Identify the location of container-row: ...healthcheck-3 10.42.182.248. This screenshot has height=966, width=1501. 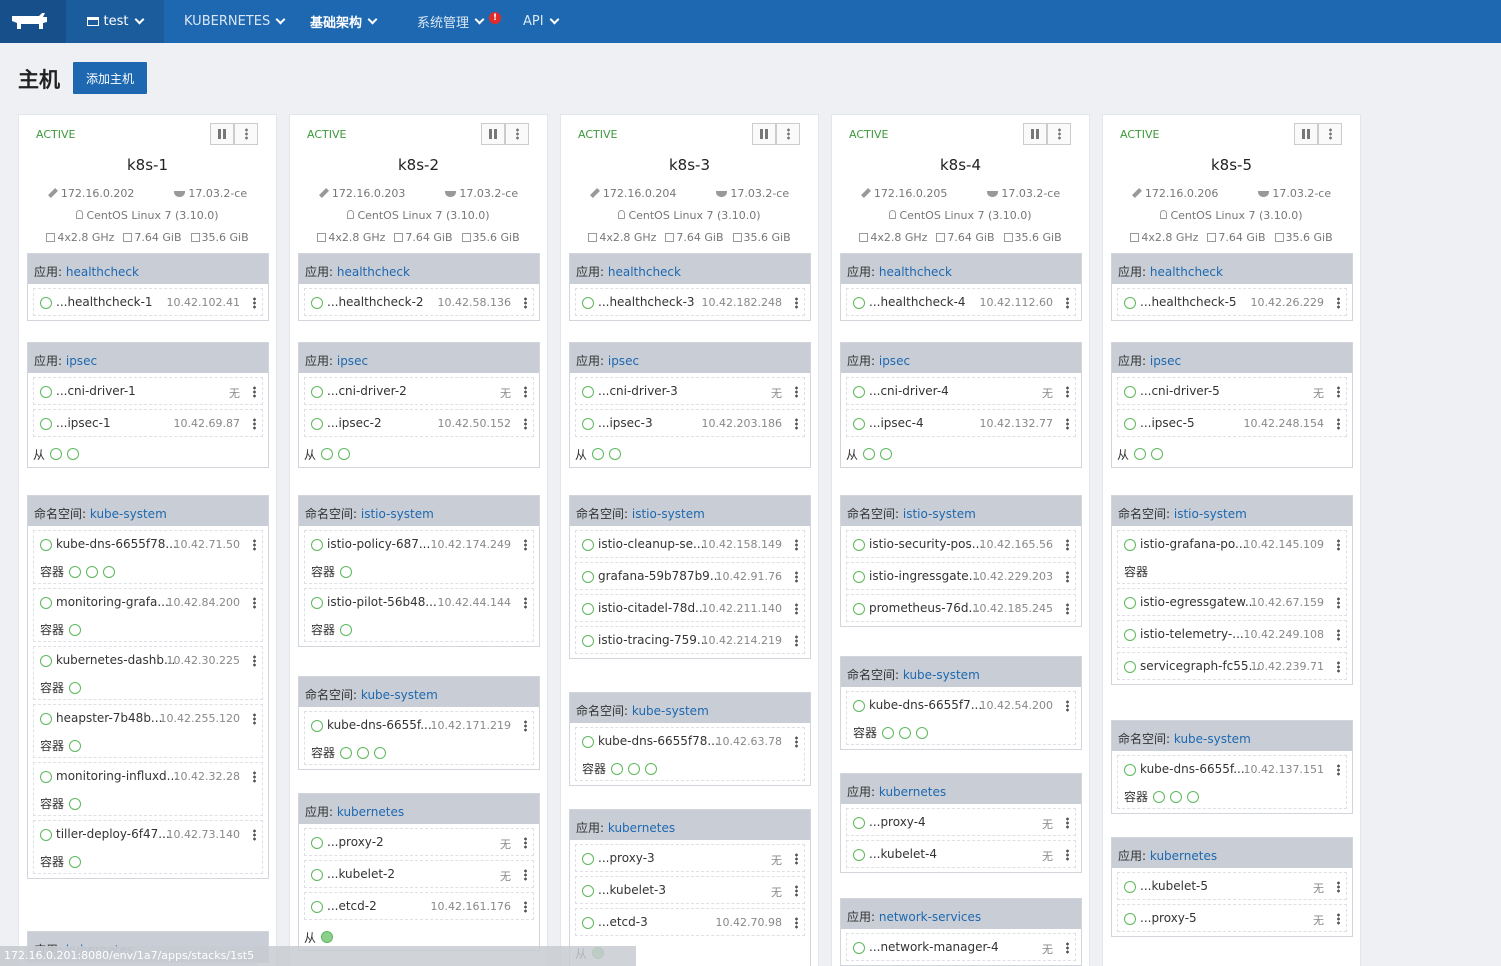
(690, 302).